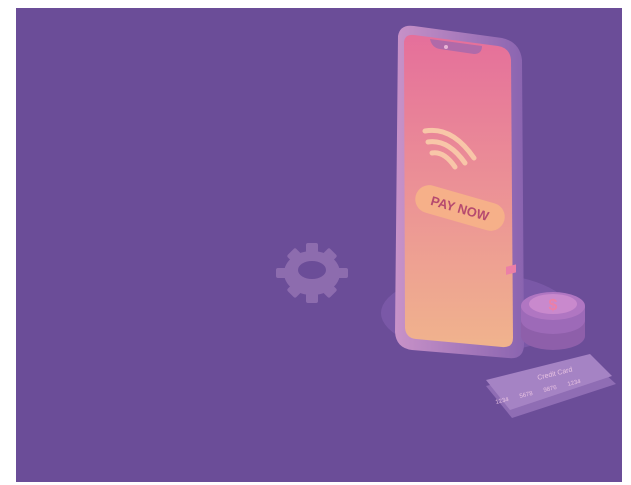 This screenshot has height=485, width=631. I want to click on gear-icon, so click(312, 273).